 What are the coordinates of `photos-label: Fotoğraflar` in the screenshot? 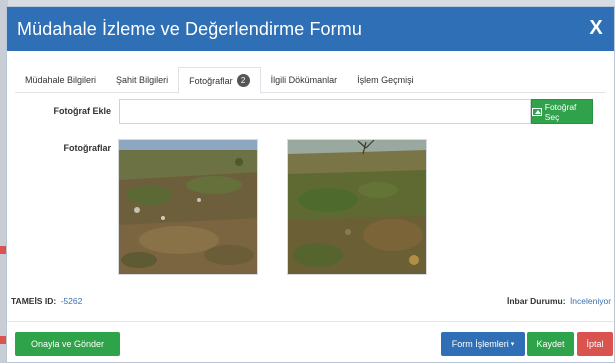 It's located at (87, 148).